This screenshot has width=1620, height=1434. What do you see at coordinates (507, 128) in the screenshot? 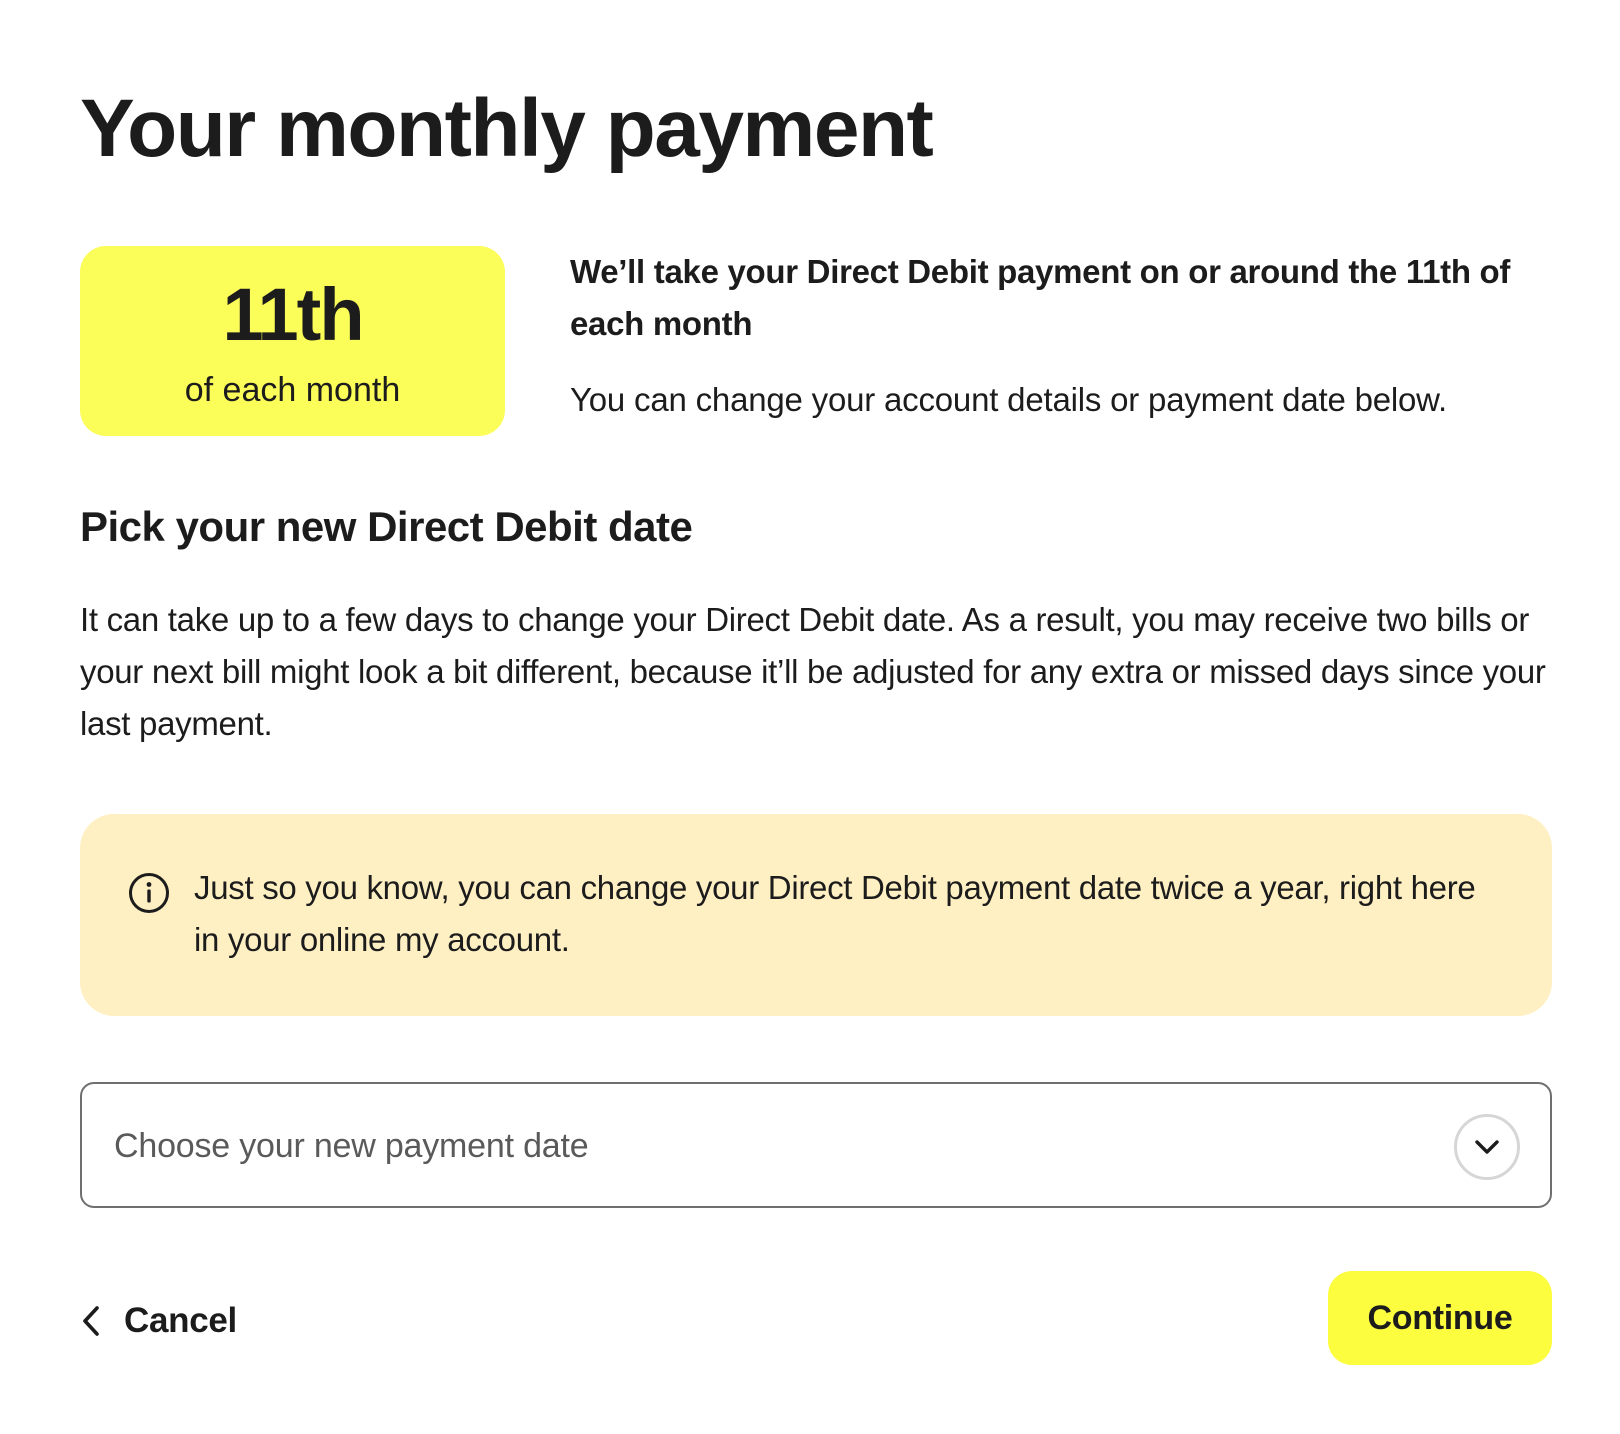
I see `page-title: Your monthly payment` at bounding box center [507, 128].